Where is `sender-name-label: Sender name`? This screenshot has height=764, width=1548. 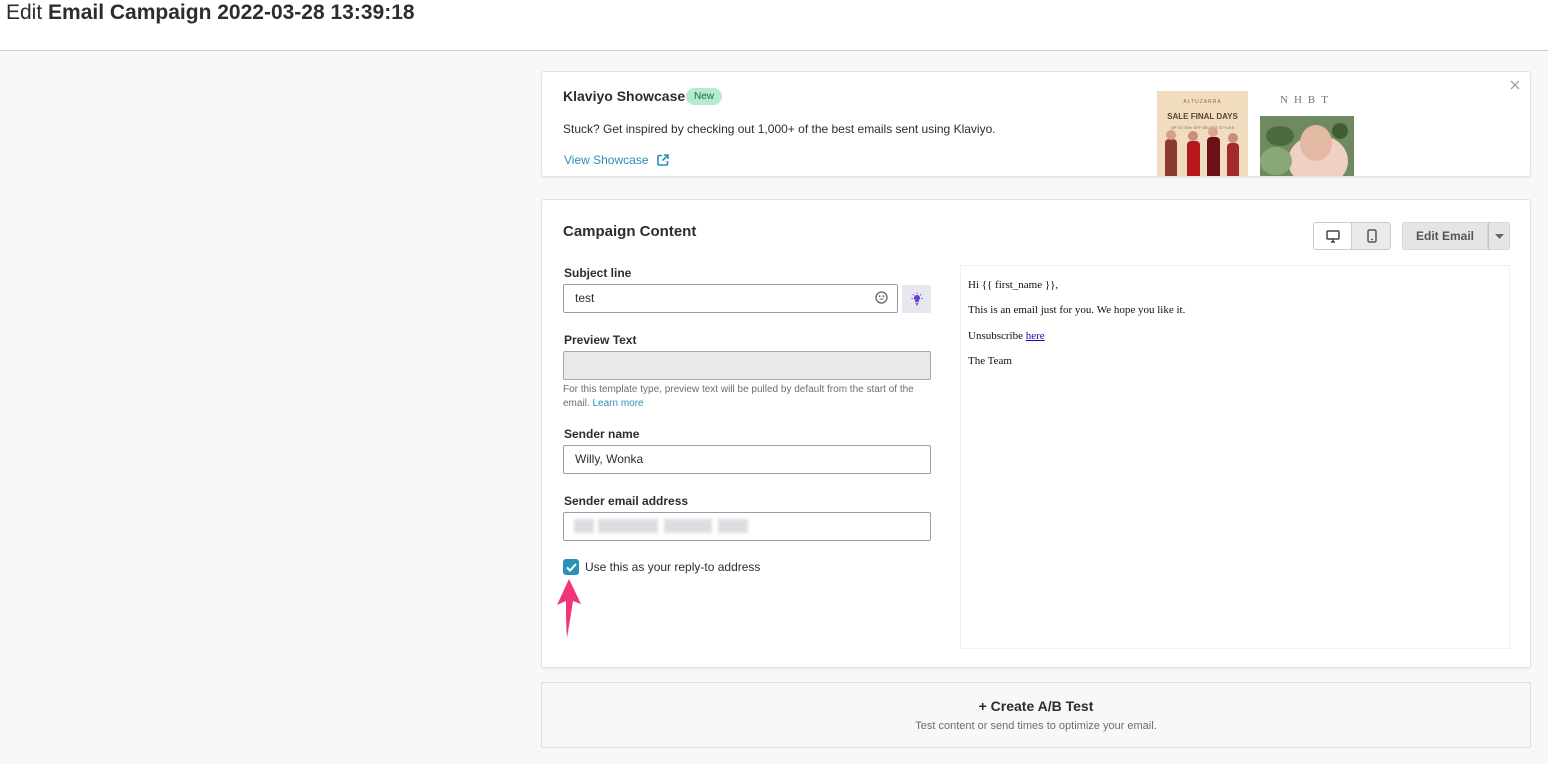
sender-name-label: Sender name is located at coordinates (602, 434).